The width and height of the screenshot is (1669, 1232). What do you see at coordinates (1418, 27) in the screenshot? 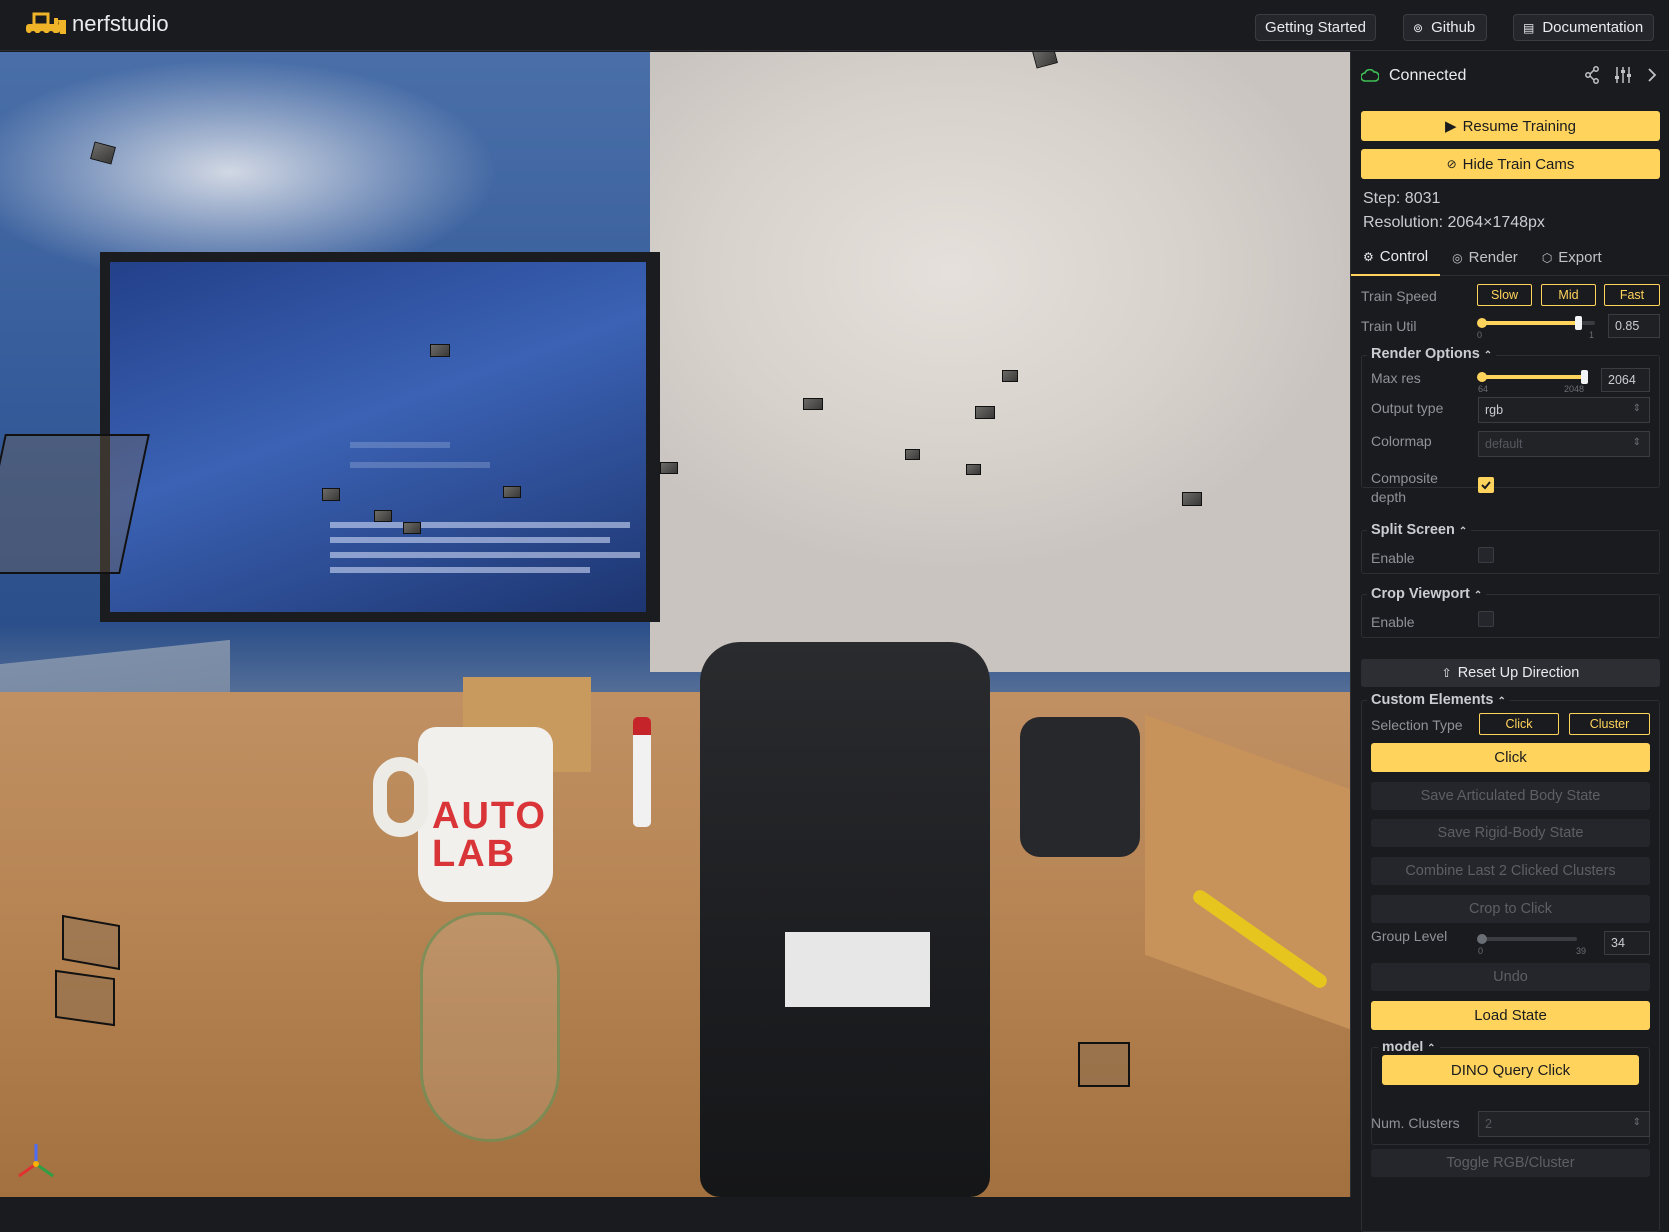
I see `github-icon: ⊚` at bounding box center [1418, 27].